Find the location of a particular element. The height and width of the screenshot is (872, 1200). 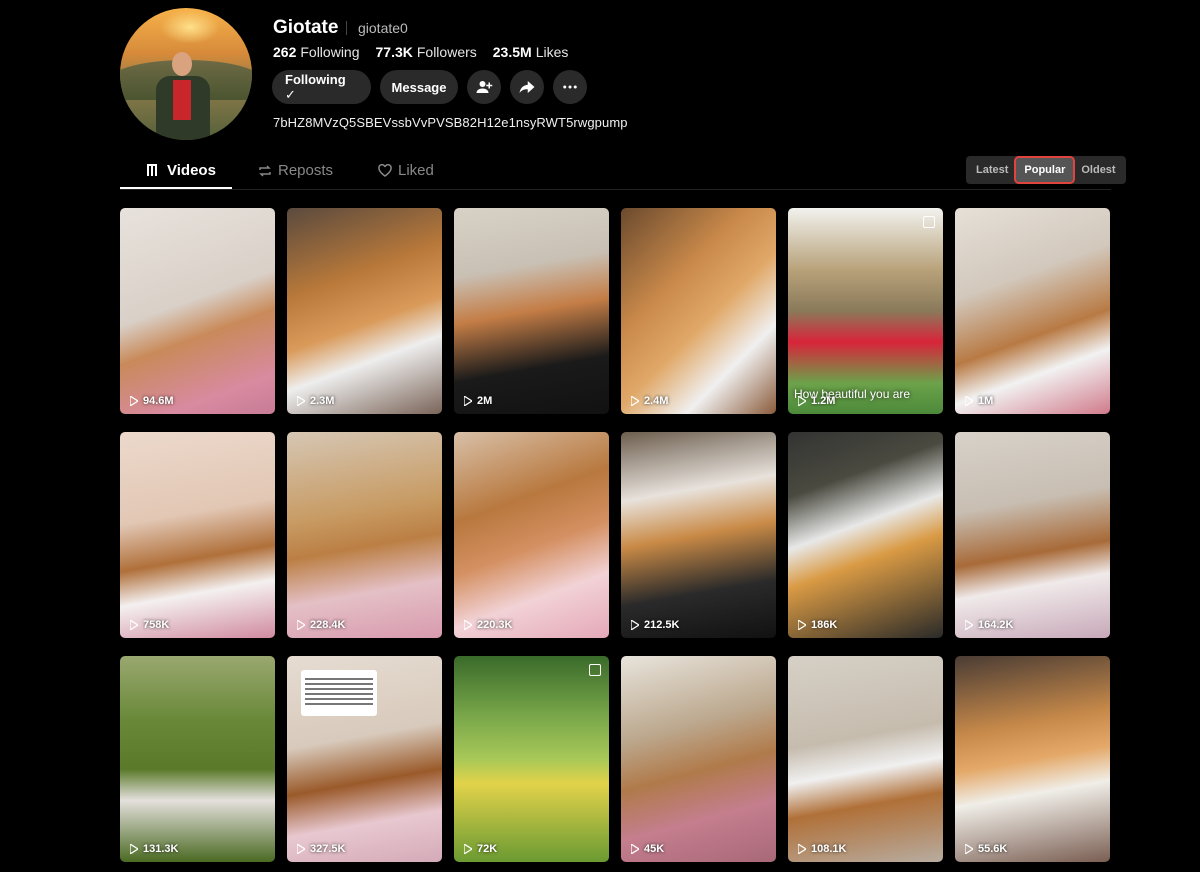

more-button is located at coordinates (570, 87).